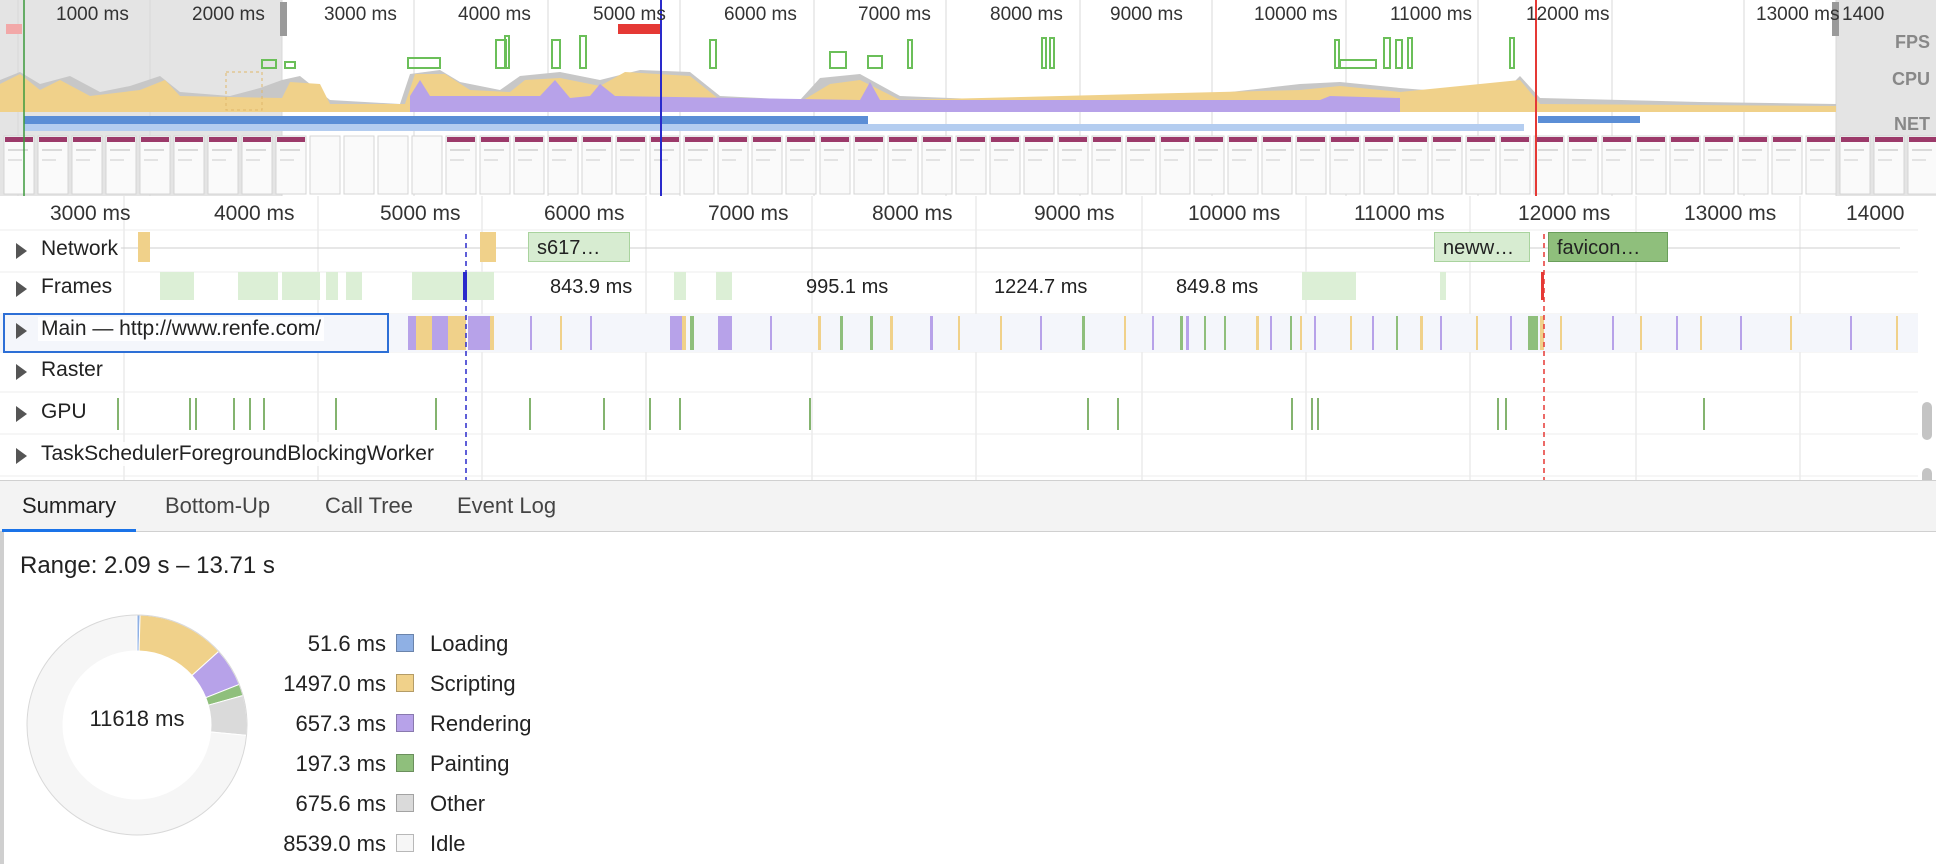 The image size is (1936, 864). Describe the element at coordinates (481, 723) in the screenshot. I see `legend-name: Rendering` at that location.